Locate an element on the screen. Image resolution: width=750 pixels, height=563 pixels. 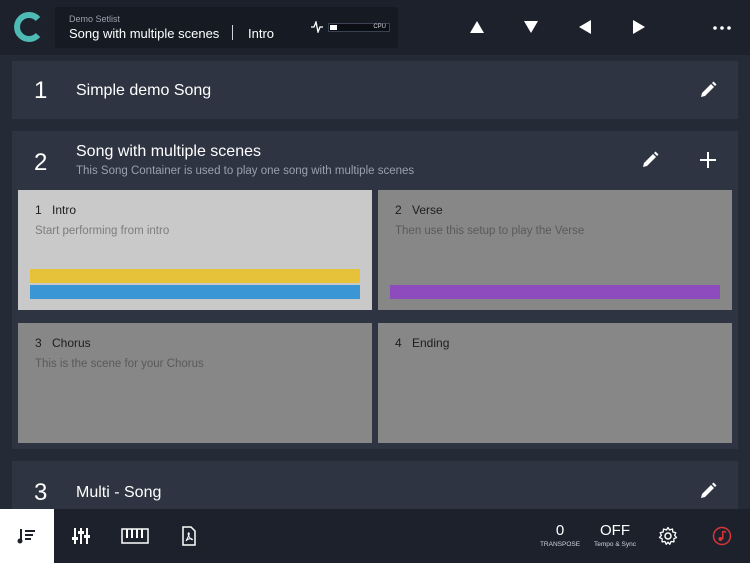
tab-keyboard is located at coordinates (135, 536).